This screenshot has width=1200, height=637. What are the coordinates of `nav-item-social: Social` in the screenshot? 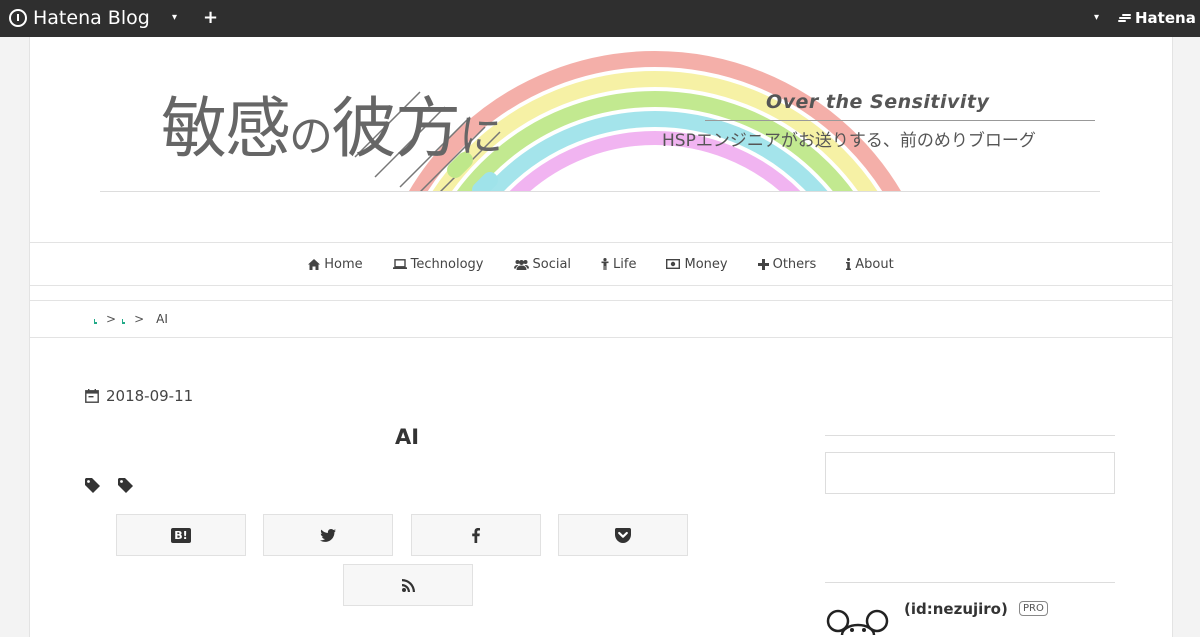 It's located at (542, 264).